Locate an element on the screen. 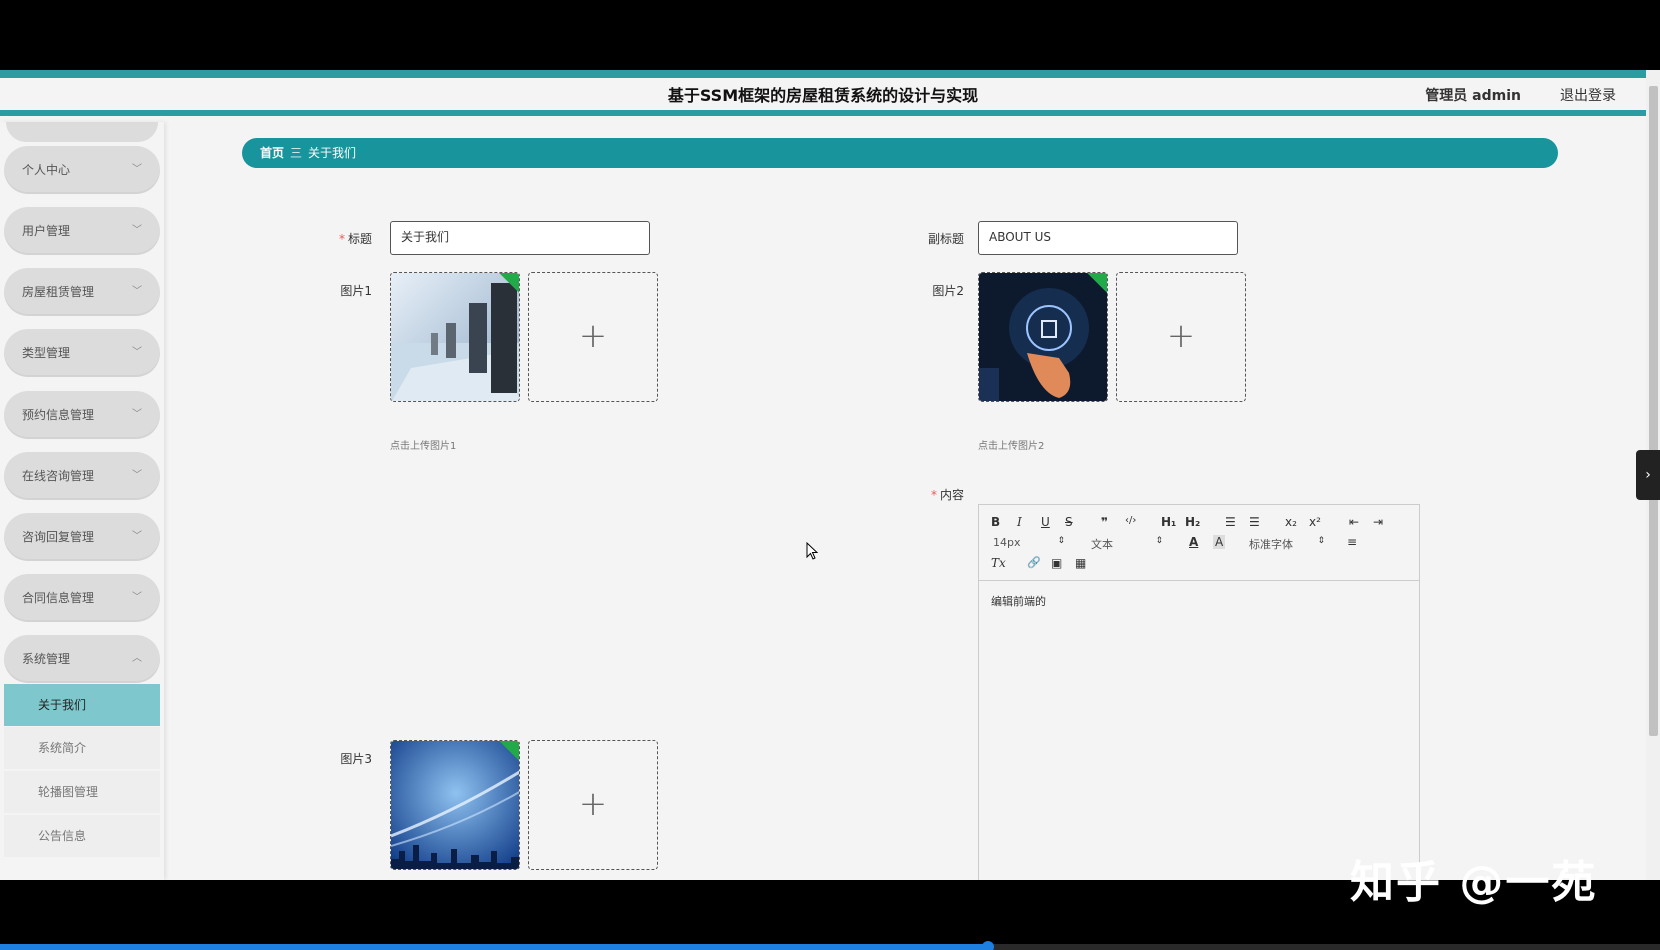 The image size is (1660, 950). font-size-select: 14px ⇕ is located at coordinates (1029, 542).